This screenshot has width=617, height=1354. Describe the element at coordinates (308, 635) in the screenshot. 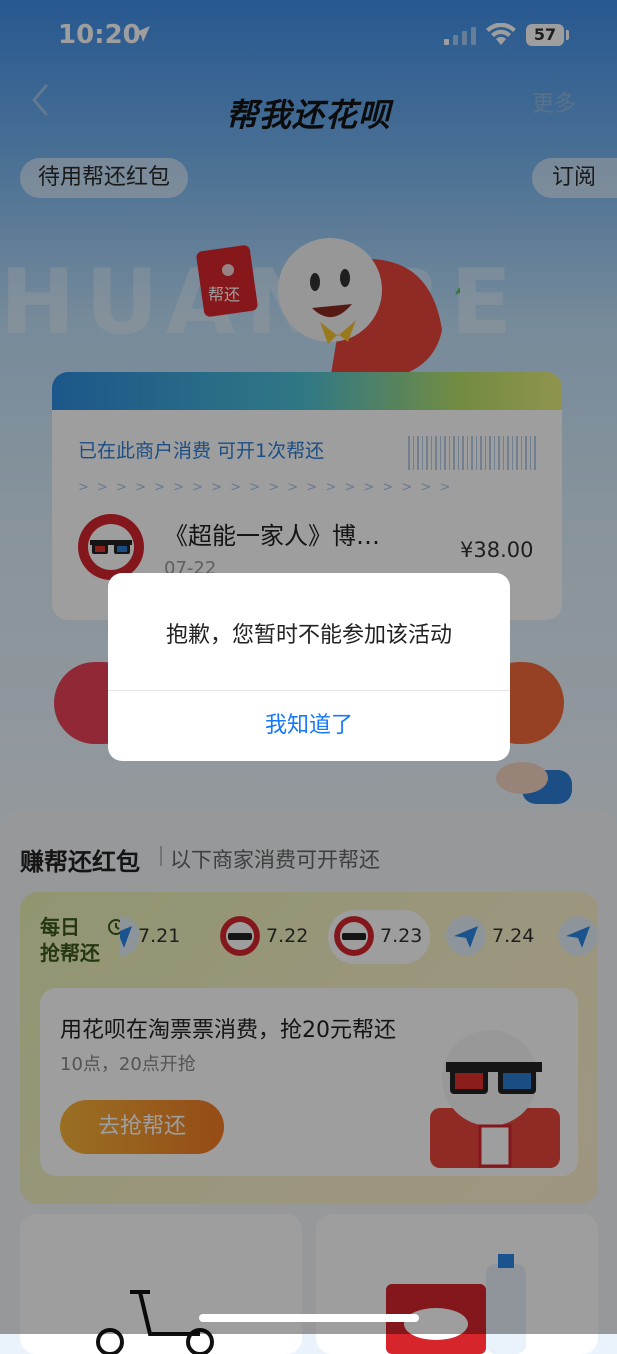

I see `dialog-message: 抱歉，您暂时不能参加该活动` at that location.